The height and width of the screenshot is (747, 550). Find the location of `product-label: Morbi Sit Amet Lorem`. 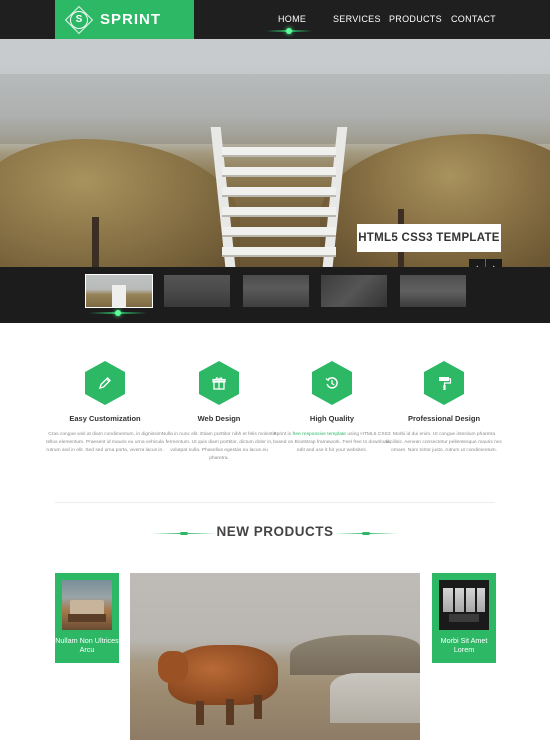

product-label: Morbi Sit Amet Lorem is located at coordinates (464, 645).